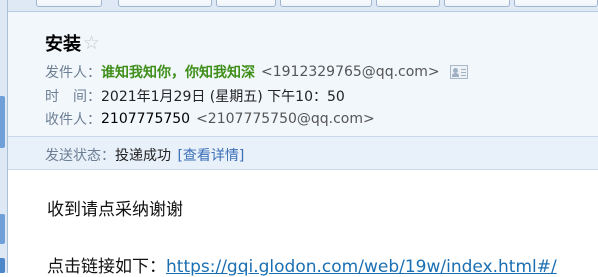  I want to click on delivery-status-bar: 发送状态：投递成功 [查看详情], so click(303, 153).